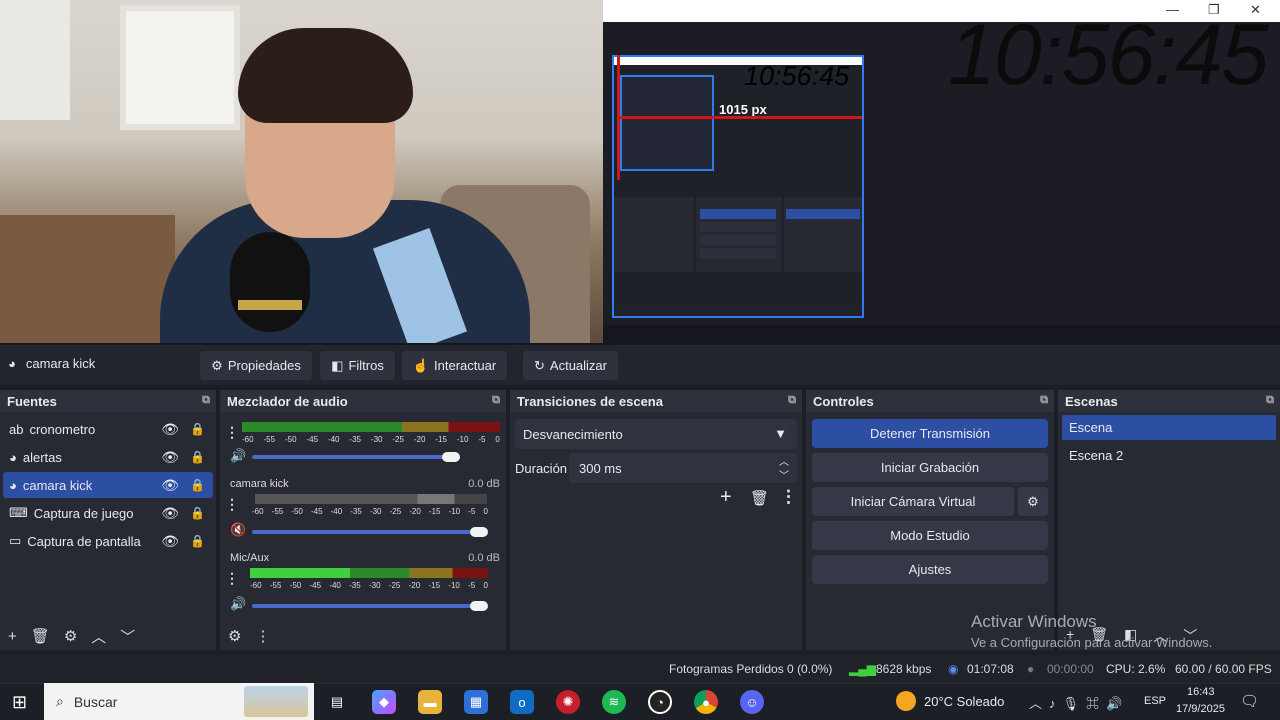 The image size is (1280, 720). Describe the element at coordinates (476, 702) in the screenshot. I see `store-icon: ▦` at that location.